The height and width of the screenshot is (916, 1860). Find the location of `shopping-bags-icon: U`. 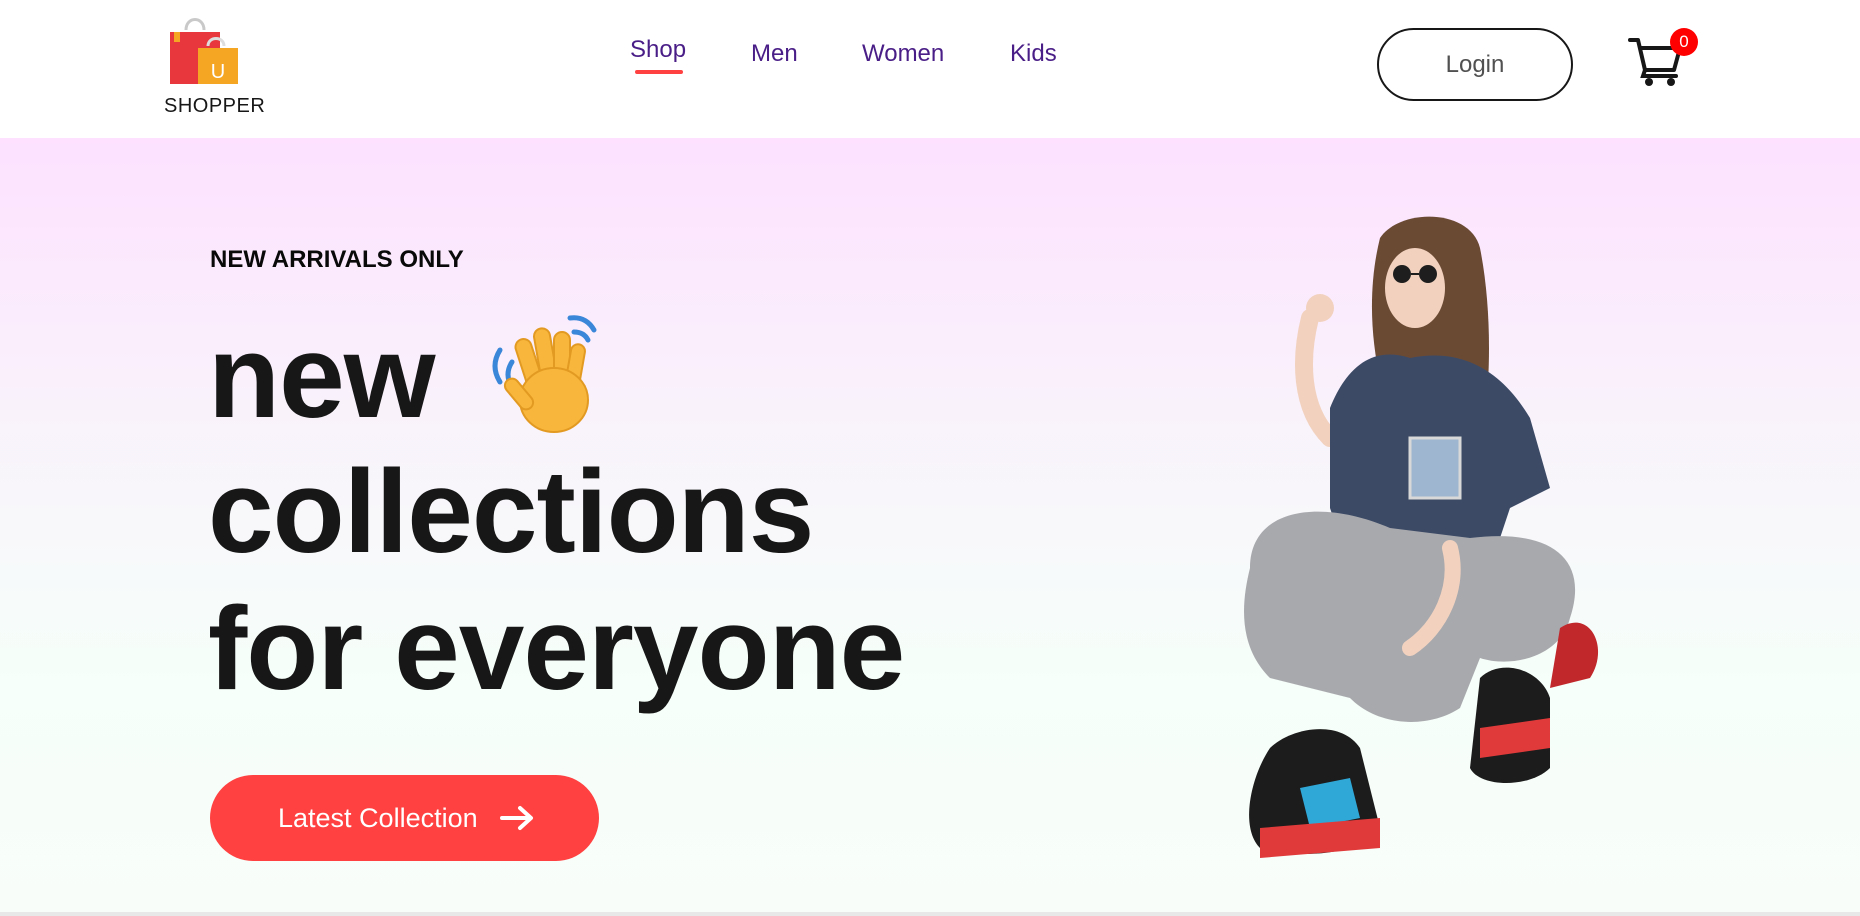

shopping-bags-icon: U is located at coordinates (204, 51).